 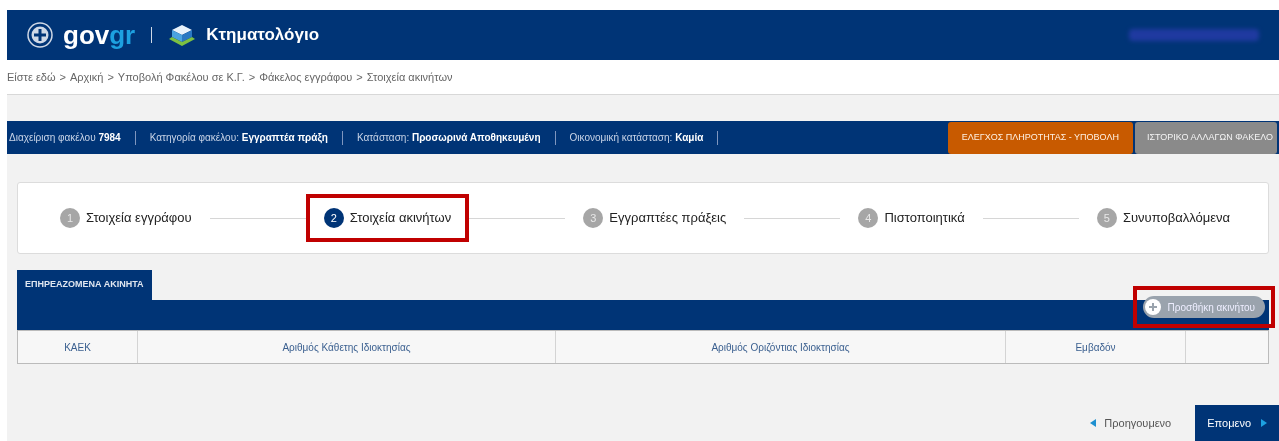 What do you see at coordinates (238, 138) in the screenshot?
I see `info-item: Κατηγορία φακέλου: Εγγραπτέα πράξη` at bounding box center [238, 138].